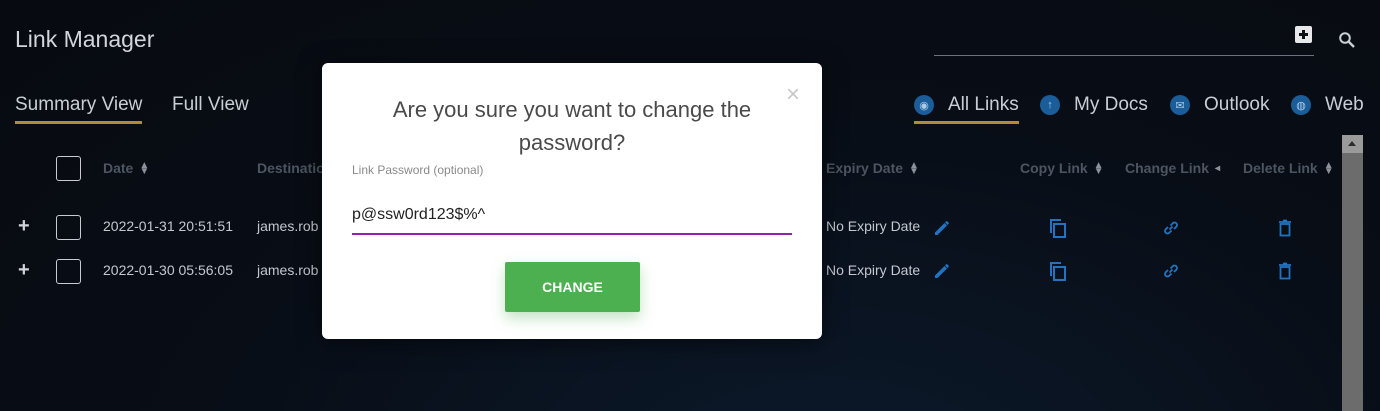 The height and width of the screenshot is (411, 1380). I want to click on filter-label: Web, so click(1344, 104).